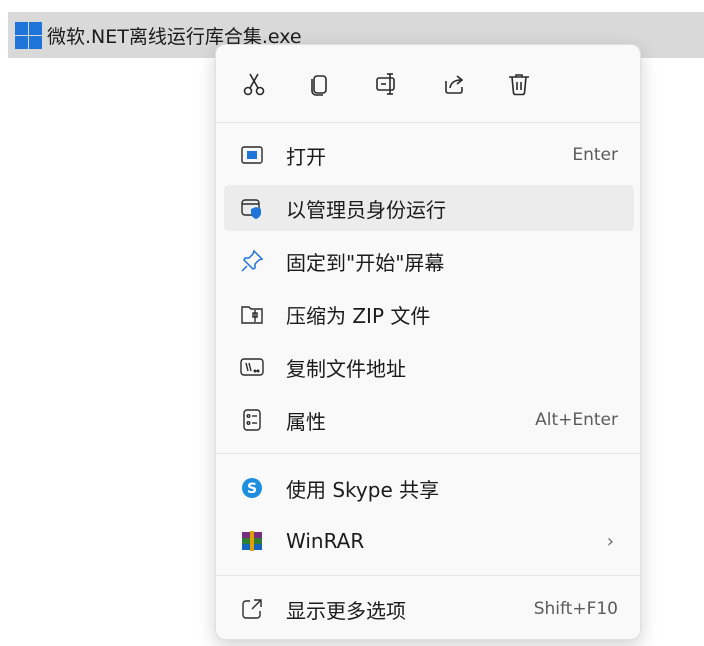 This screenshot has height=646, width=704. Describe the element at coordinates (252, 609) in the screenshot. I see `show-more-options-icon` at that location.